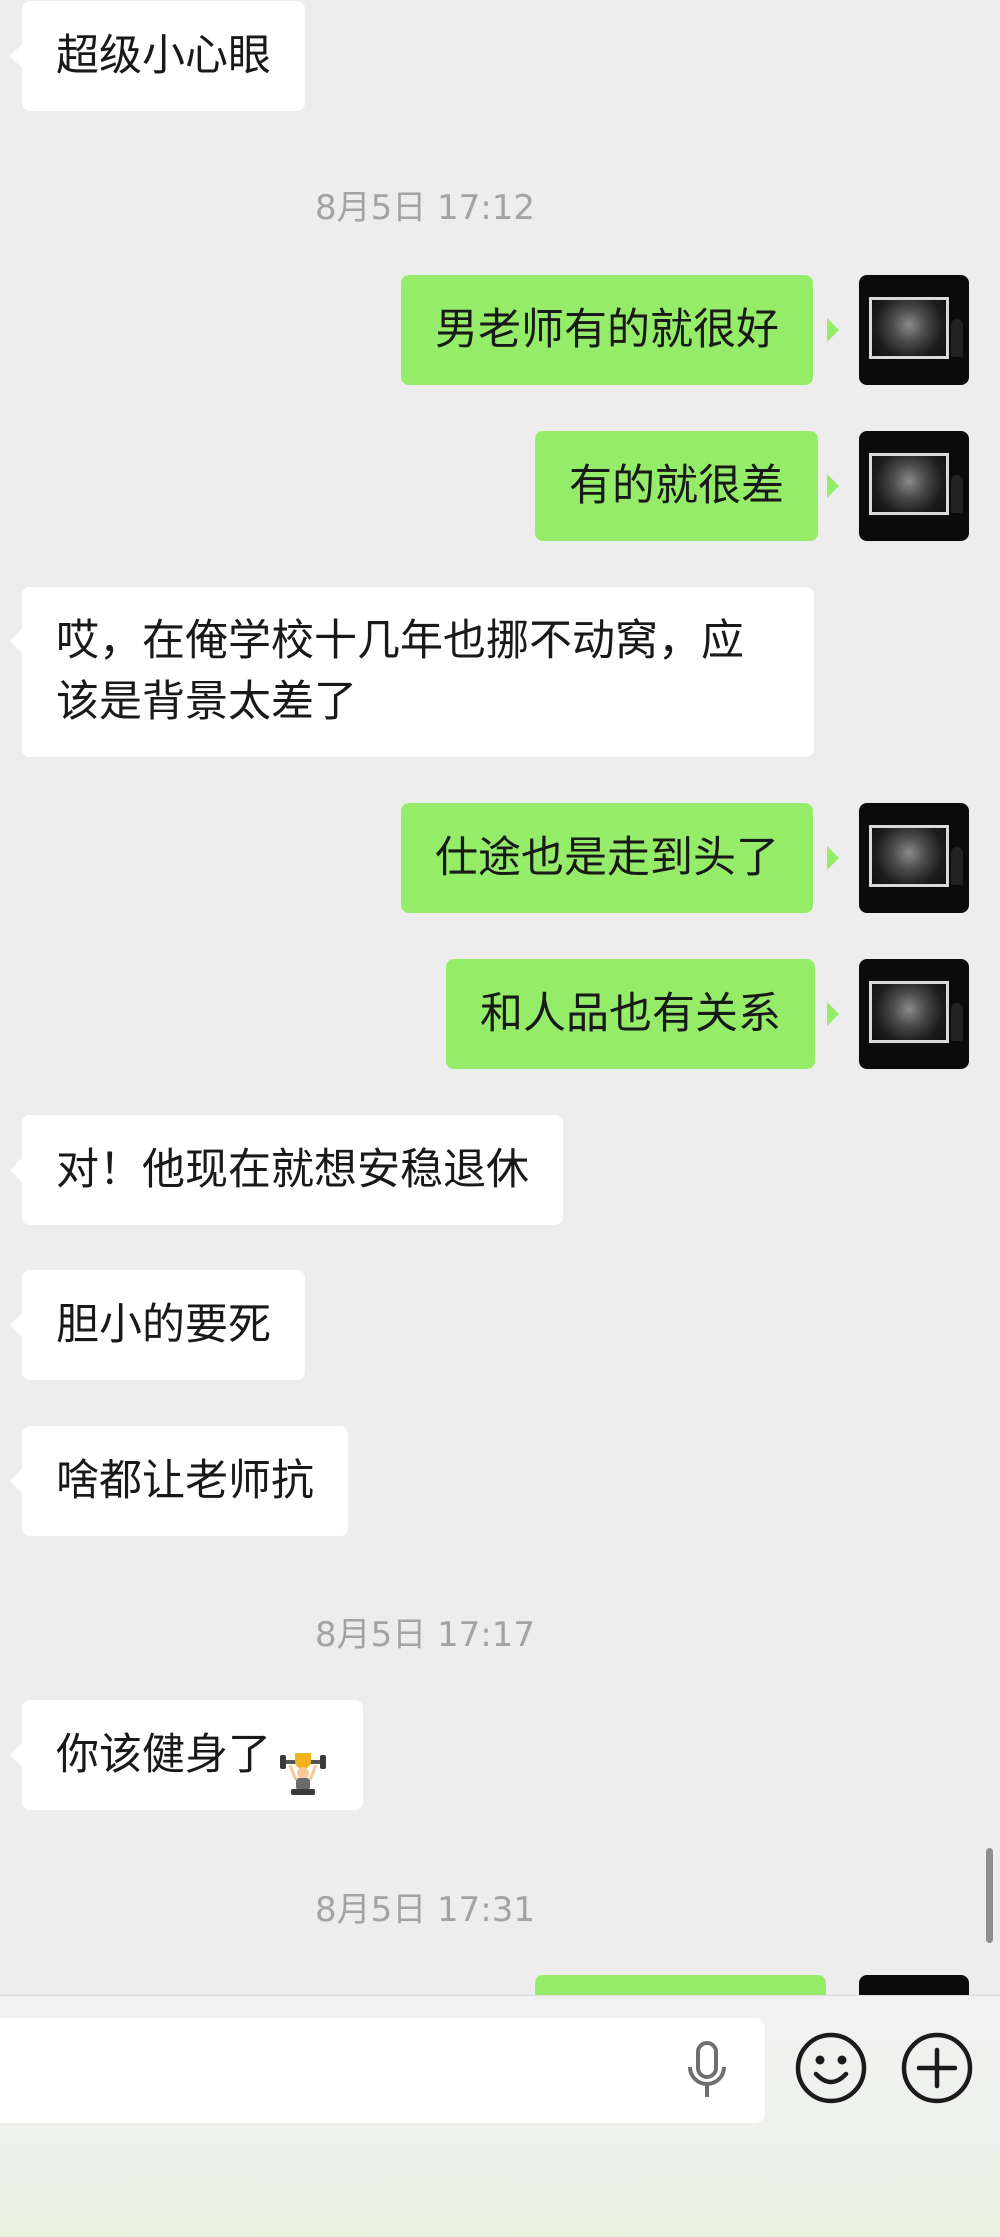 The image size is (1000, 2237). I want to click on sent-message-bubble: 男老师有的就很好, so click(607, 330).